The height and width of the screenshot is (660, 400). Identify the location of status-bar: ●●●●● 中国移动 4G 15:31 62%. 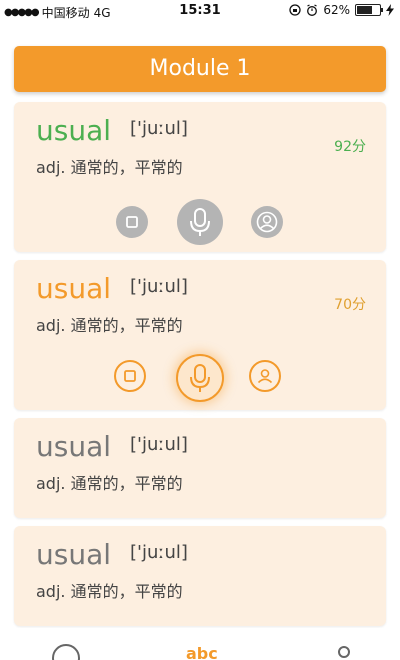
(200, 11).